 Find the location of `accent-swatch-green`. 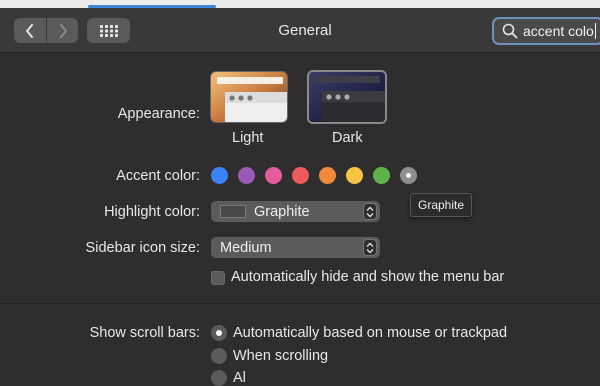

accent-swatch-green is located at coordinates (381, 175).